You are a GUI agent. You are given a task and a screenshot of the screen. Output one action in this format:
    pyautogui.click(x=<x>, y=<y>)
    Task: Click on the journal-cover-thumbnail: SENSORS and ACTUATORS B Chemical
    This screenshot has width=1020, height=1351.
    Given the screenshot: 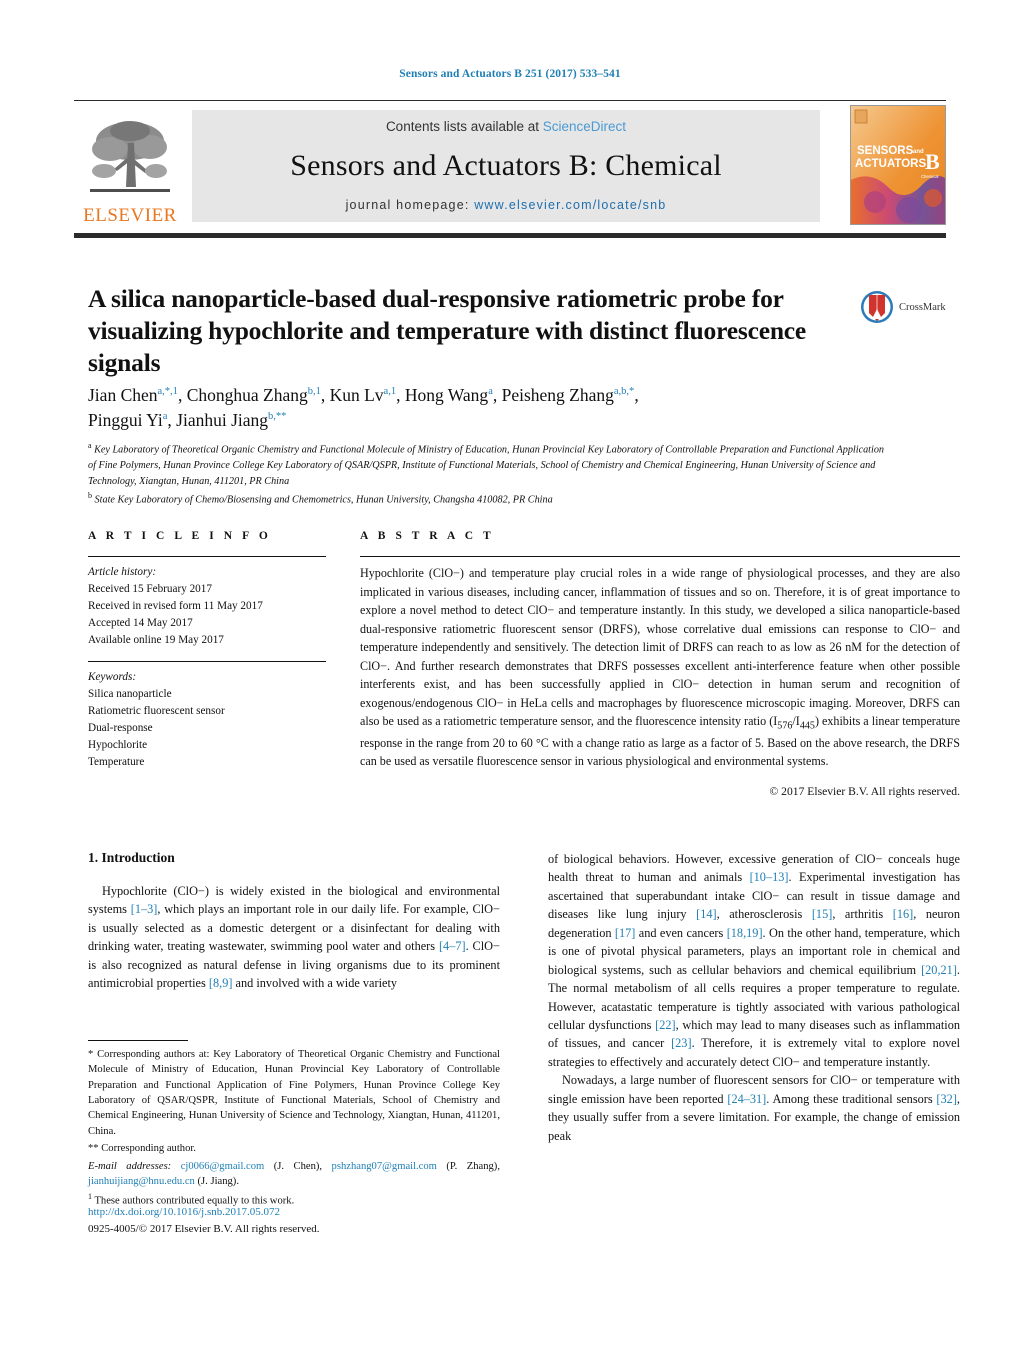 What is the action you would take?
    pyautogui.click(x=898, y=165)
    